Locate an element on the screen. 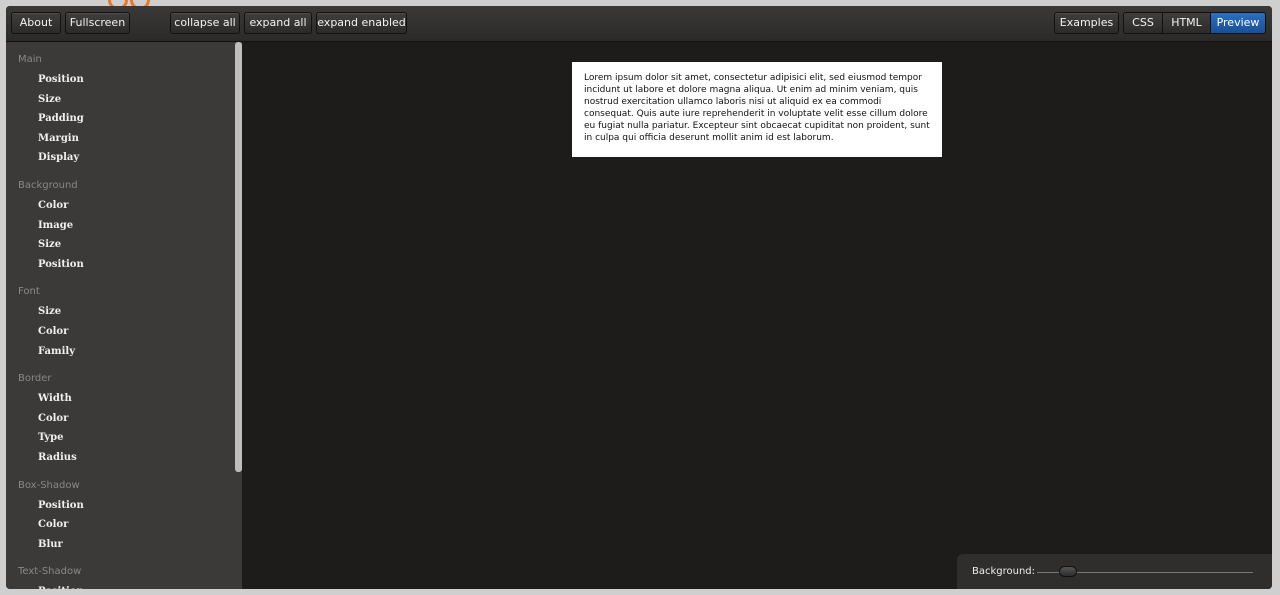 Image resolution: width=1280 pixels, height=595 pixels. sidebar-group-main: Main Position Size Padding Margin Display is located at coordinates (124, 109).